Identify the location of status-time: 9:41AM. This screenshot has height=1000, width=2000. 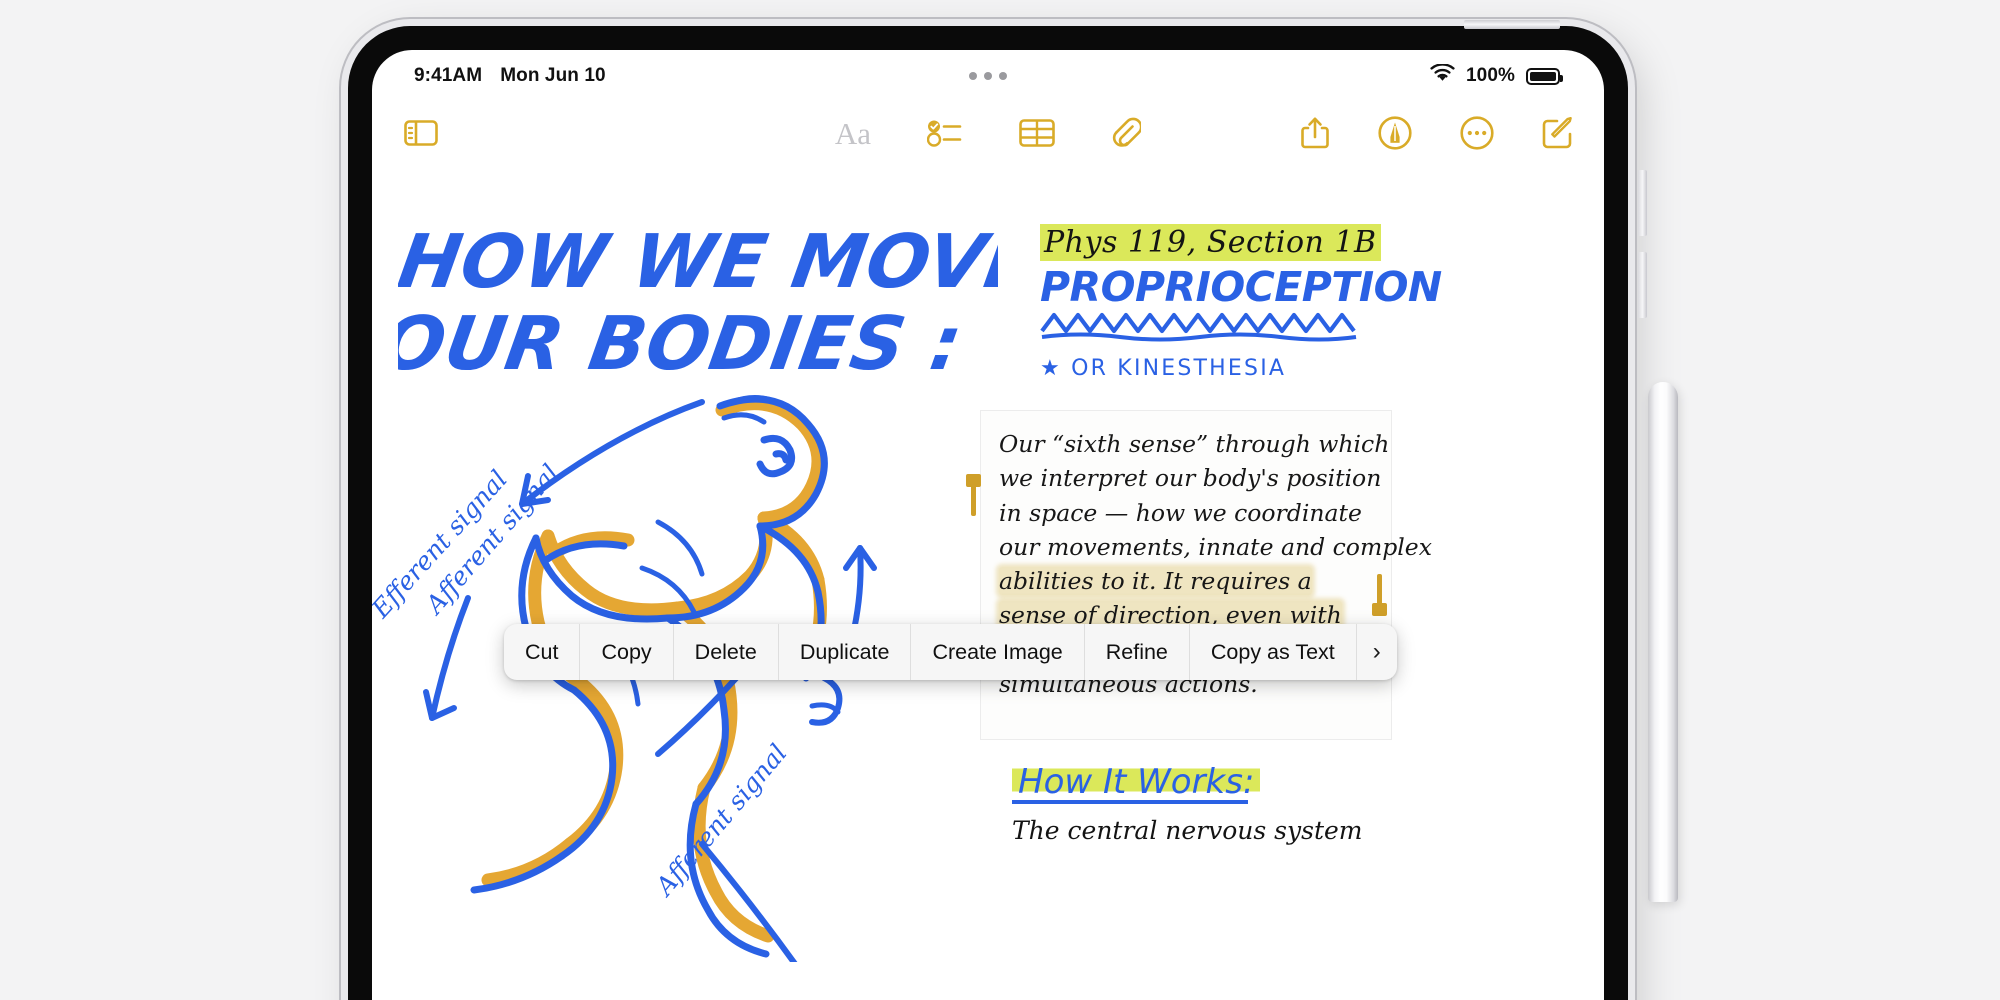
(448, 75).